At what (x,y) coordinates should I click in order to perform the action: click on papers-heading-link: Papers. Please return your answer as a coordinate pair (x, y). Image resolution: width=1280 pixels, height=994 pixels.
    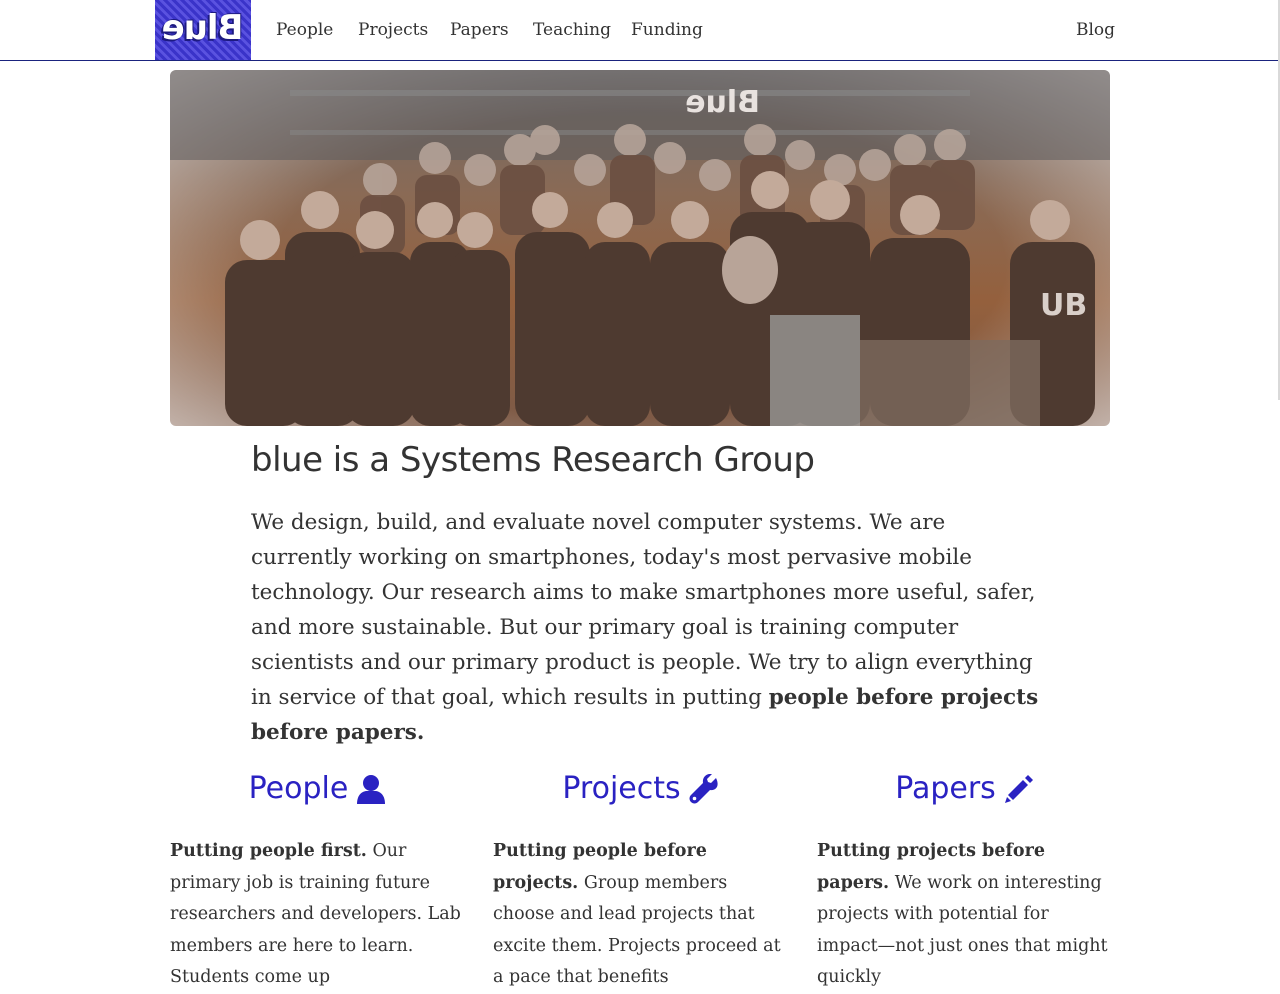
    Looking at the image, I should click on (964, 798).